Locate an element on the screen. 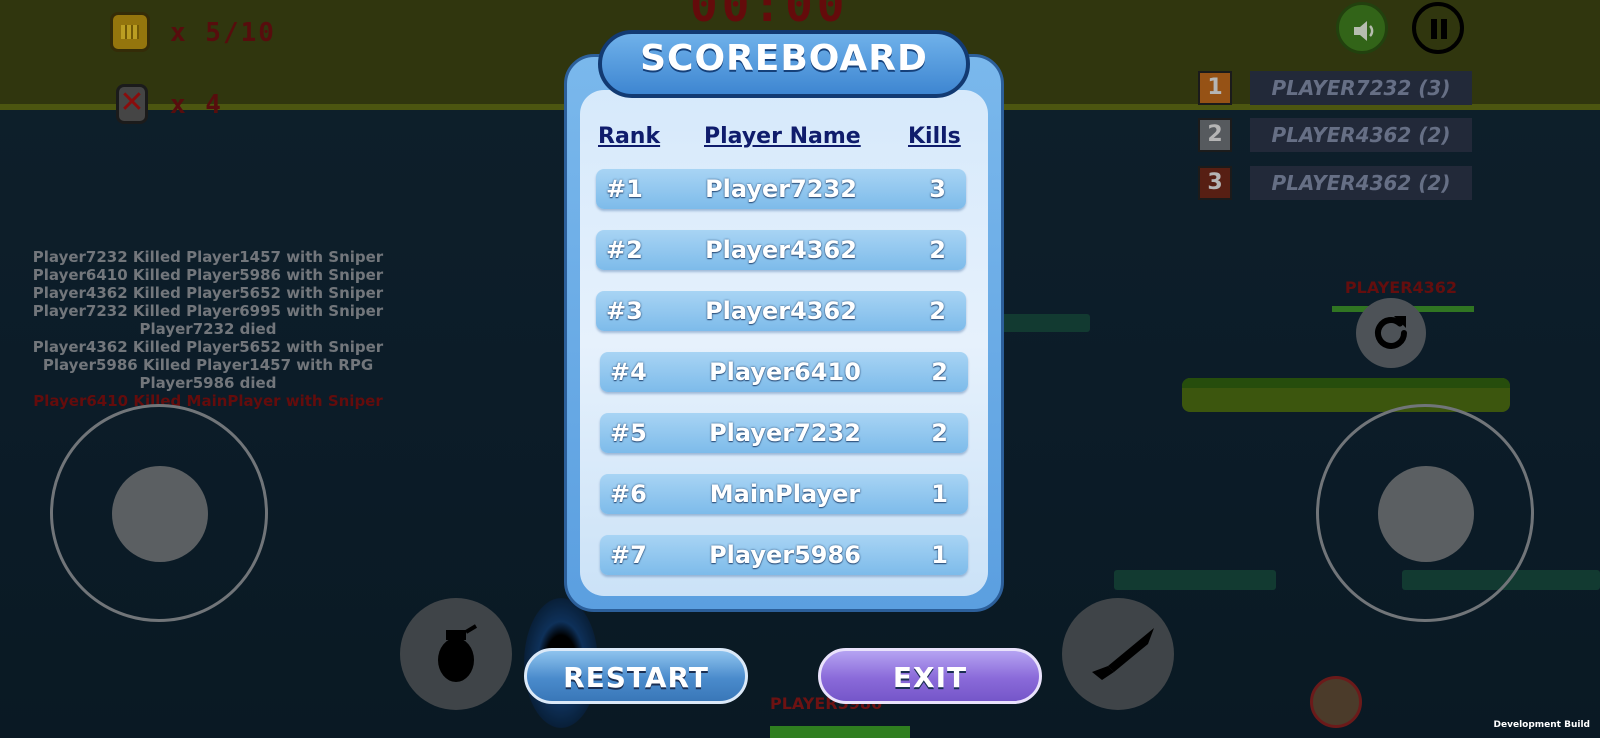  header-kills: Kills is located at coordinates (934, 136).